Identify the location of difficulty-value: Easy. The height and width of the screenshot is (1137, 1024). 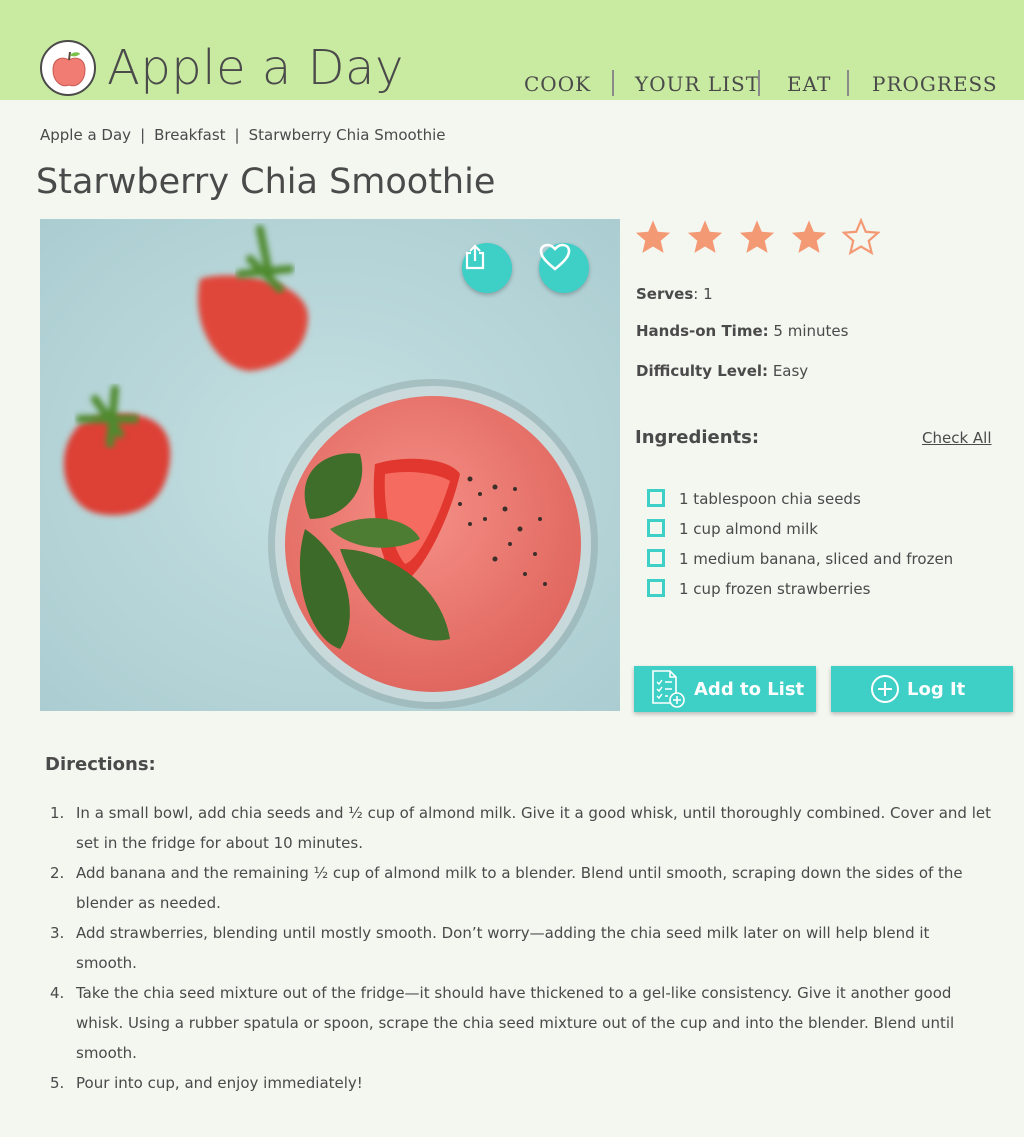
(790, 371).